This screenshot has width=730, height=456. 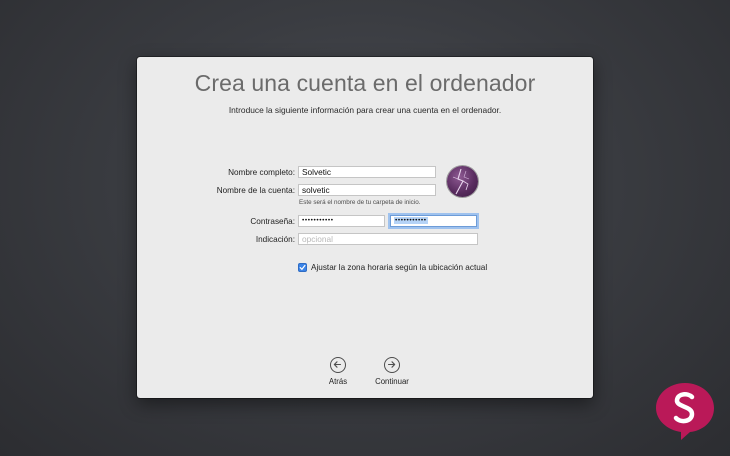 What do you see at coordinates (272, 221) in the screenshot?
I see `password-label: Contraseña:` at bounding box center [272, 221].